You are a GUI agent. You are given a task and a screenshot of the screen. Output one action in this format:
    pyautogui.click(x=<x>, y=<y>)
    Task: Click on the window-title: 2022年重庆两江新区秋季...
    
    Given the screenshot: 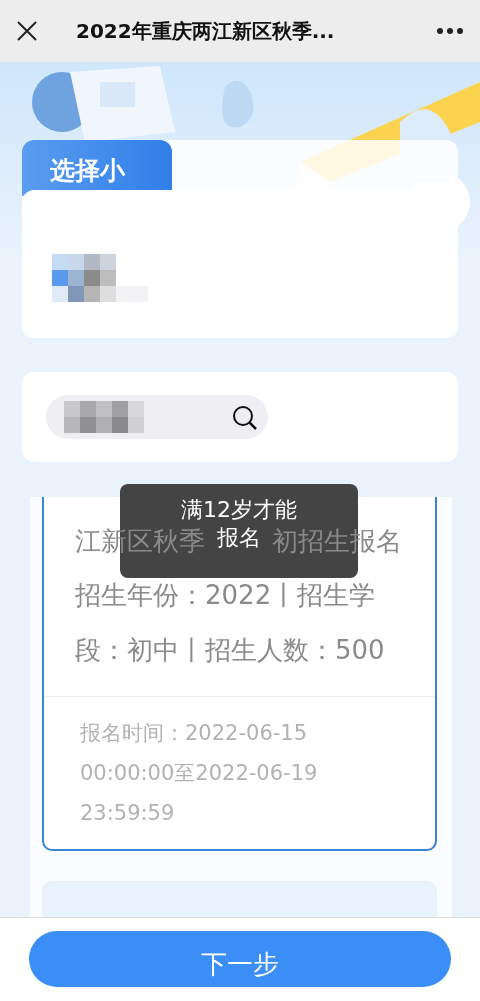 What is the action you would take?
    pyautogui.click(x=206, y=31)
    